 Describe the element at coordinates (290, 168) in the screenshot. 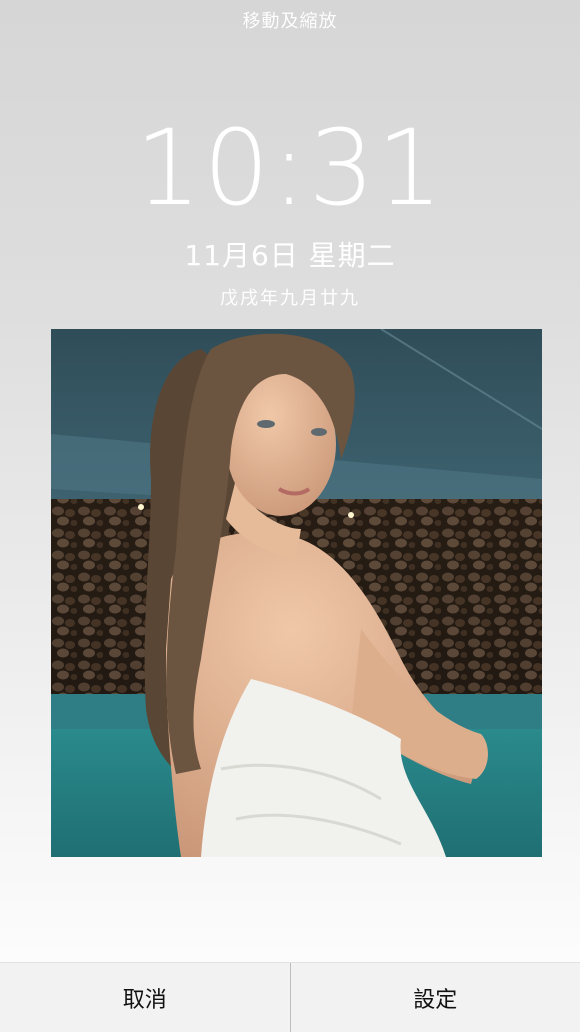

I see `lockscreen-clock: 10:31` at that location.